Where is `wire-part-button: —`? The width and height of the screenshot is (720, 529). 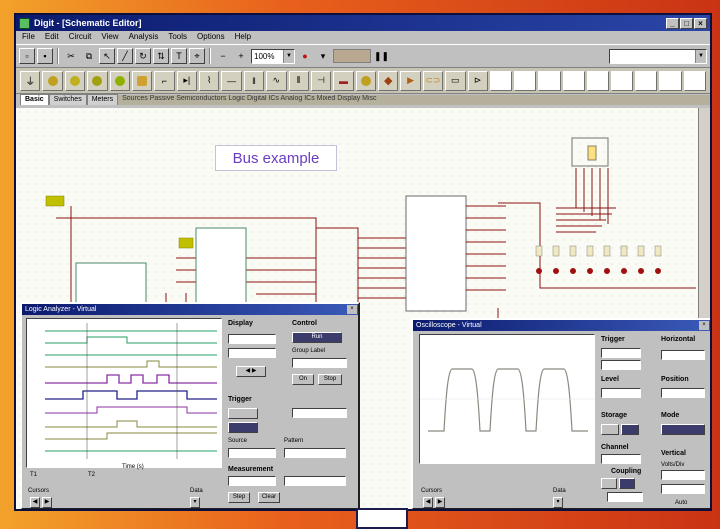
wire-part-button: — is located at coordinates (231, 80).